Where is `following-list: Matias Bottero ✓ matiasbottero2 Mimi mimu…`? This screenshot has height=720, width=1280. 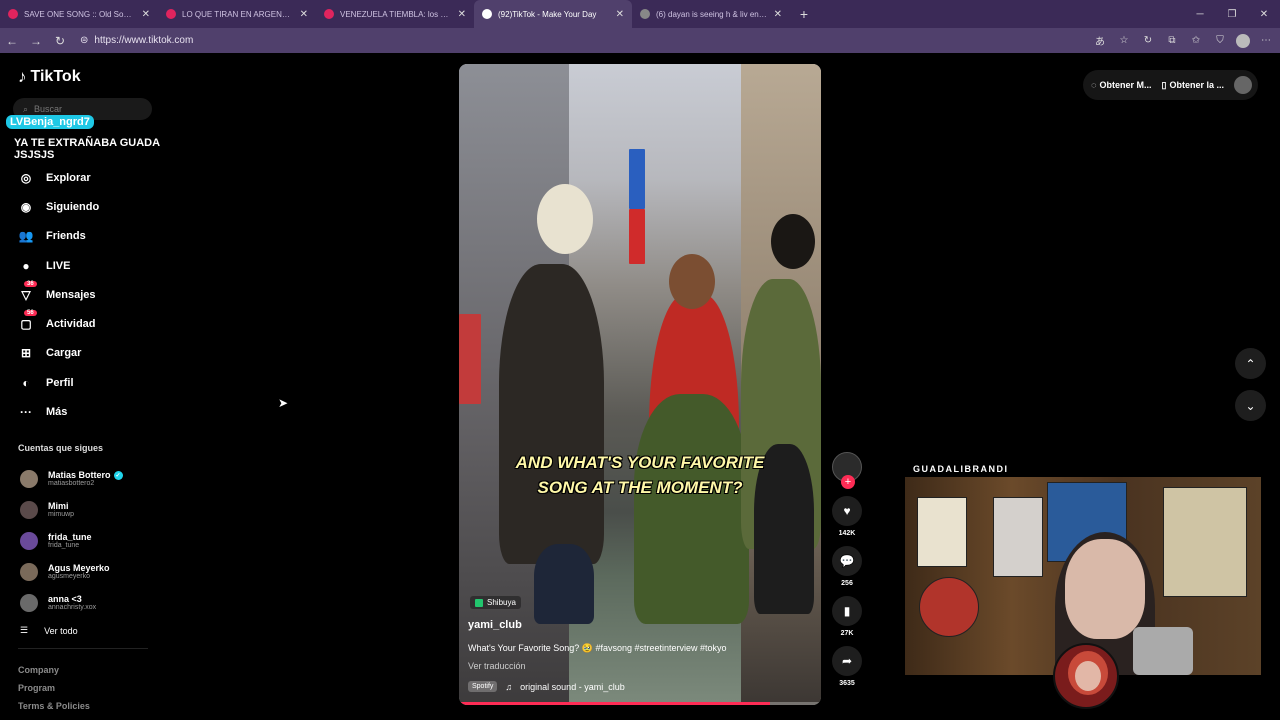
following-list: Matias Bottero ✓ matiasbottero2 Mimi mimu… is located at coordinates (71, 540).